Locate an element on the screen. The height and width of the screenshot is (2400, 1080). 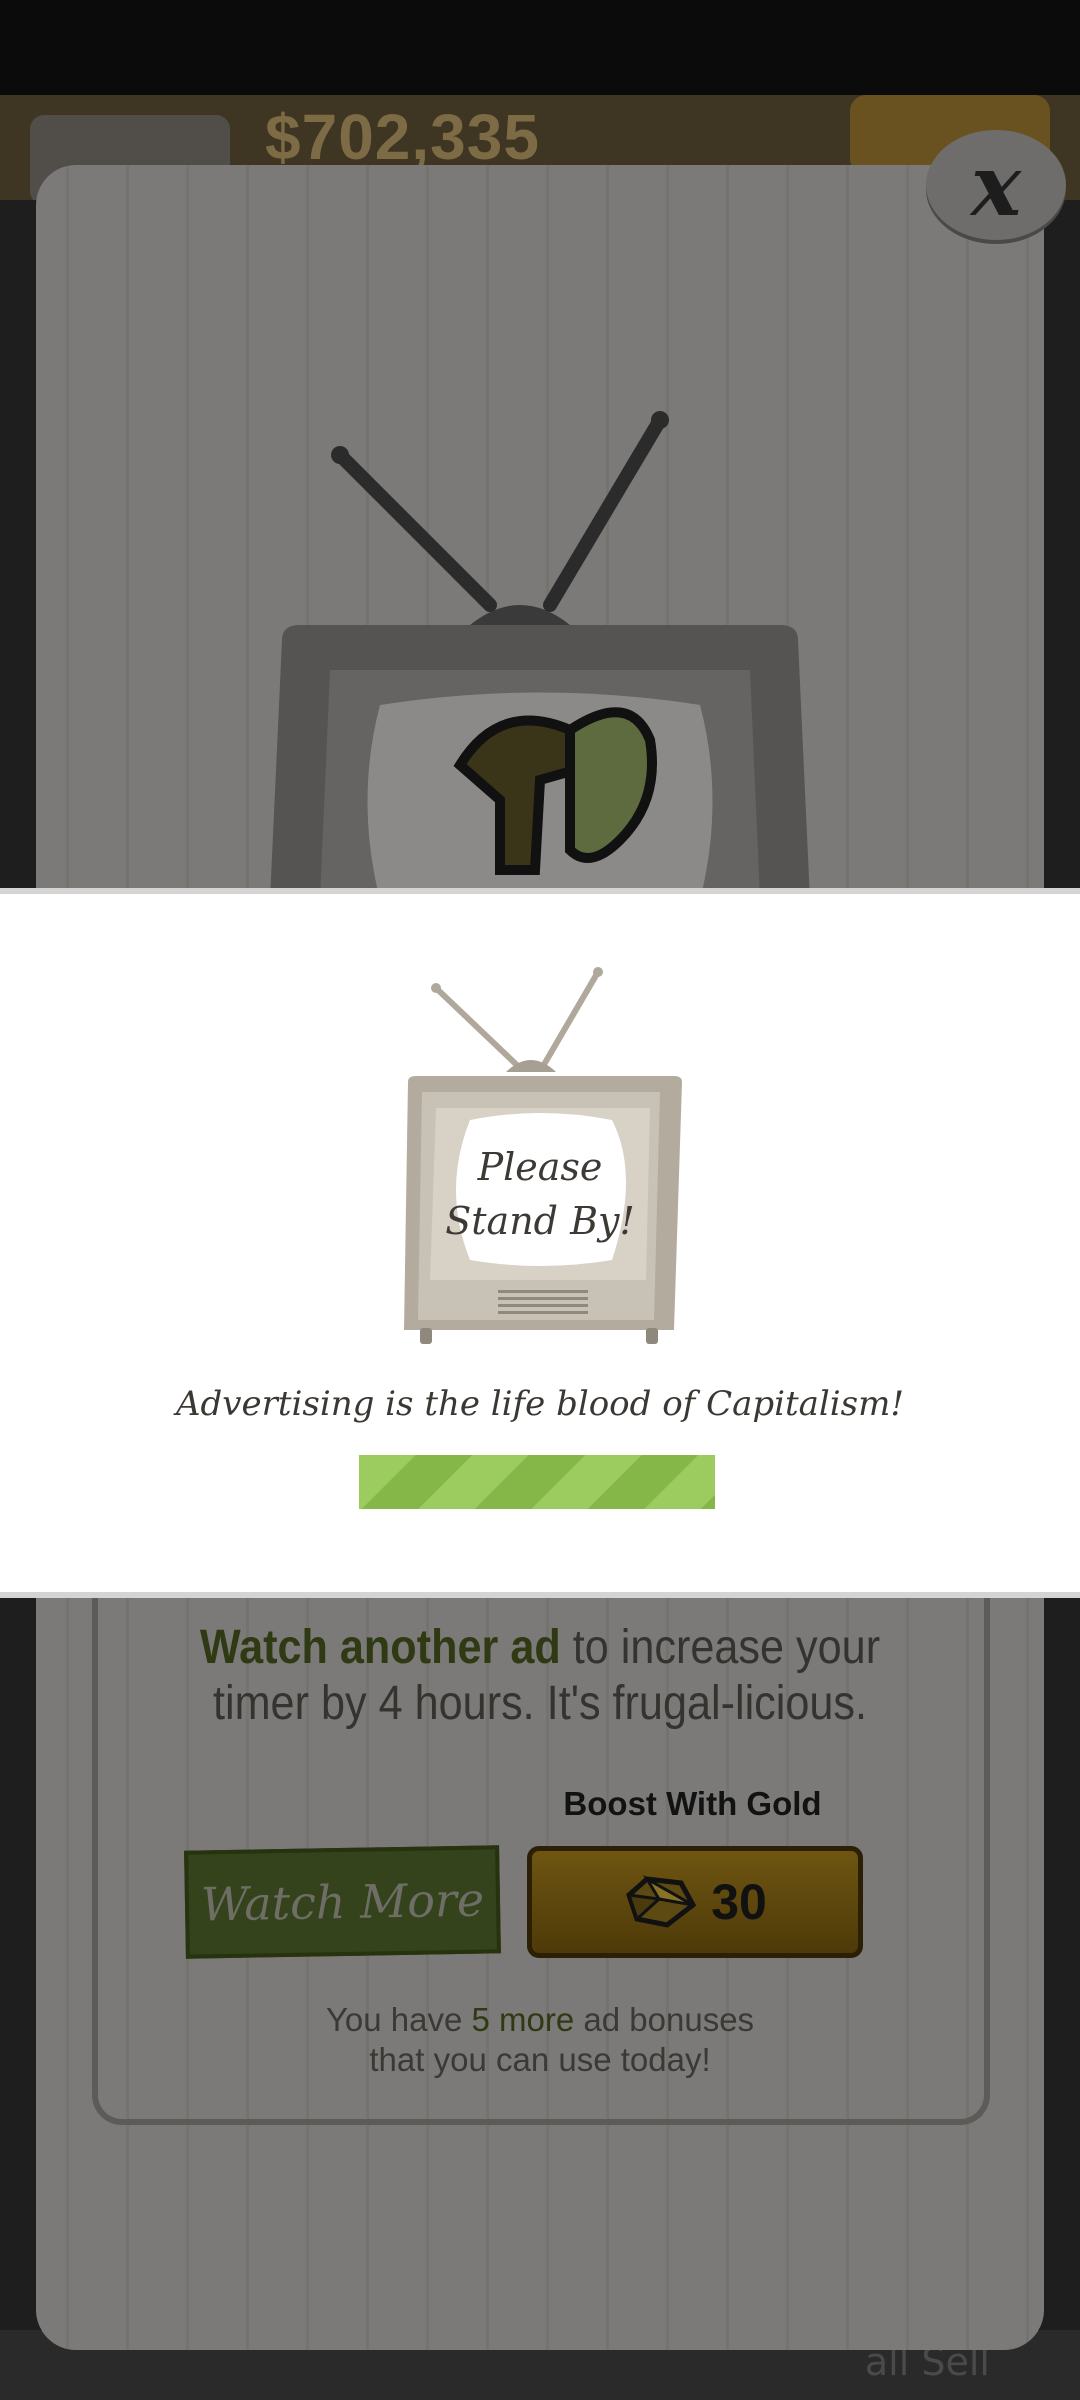
close-button: x is located at coordinates (996, 185).